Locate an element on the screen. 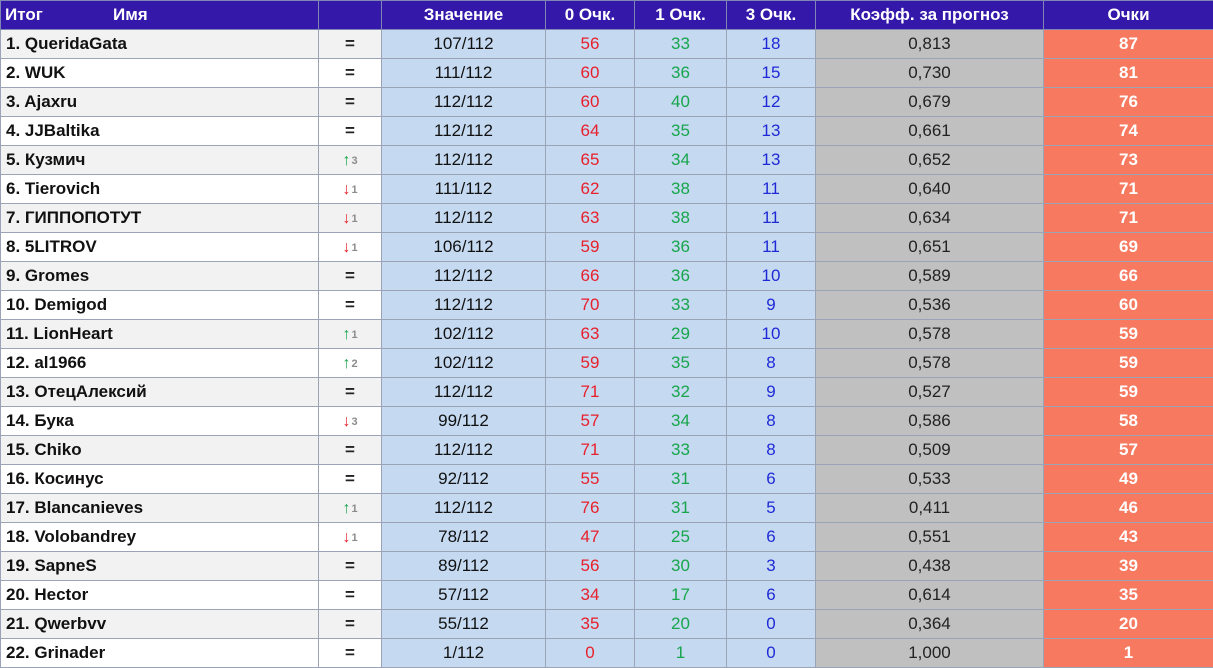 Image resolution: width=1213 pixels, height=668 pixels. three-points-count: 5 is located at coordinates (771, 508).